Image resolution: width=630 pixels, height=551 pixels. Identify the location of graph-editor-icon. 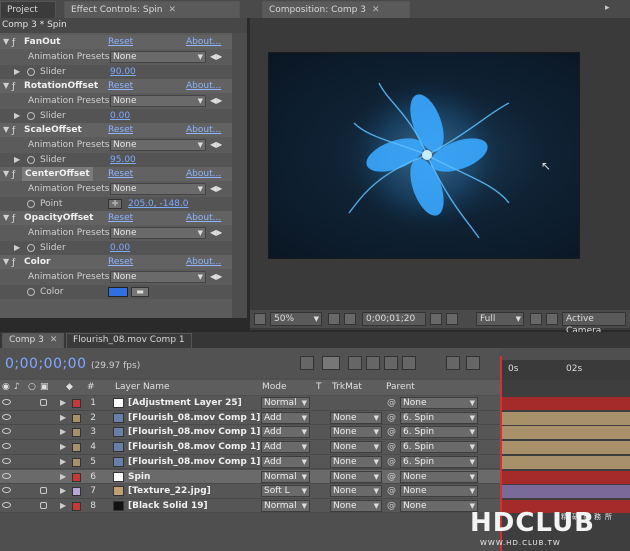
(453, 363).